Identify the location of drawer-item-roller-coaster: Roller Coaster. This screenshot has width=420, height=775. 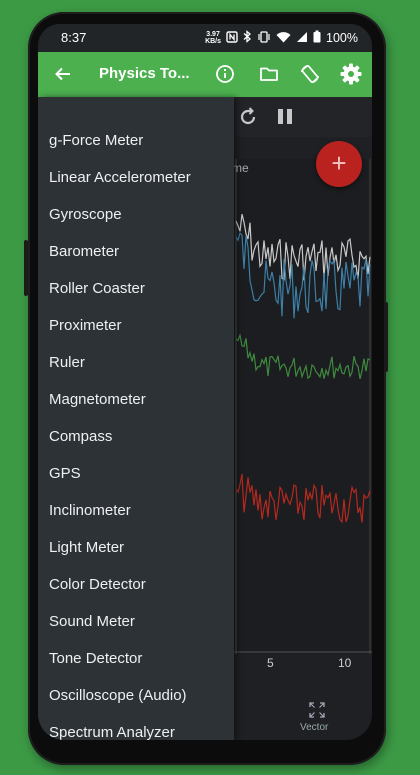
(97, 288).